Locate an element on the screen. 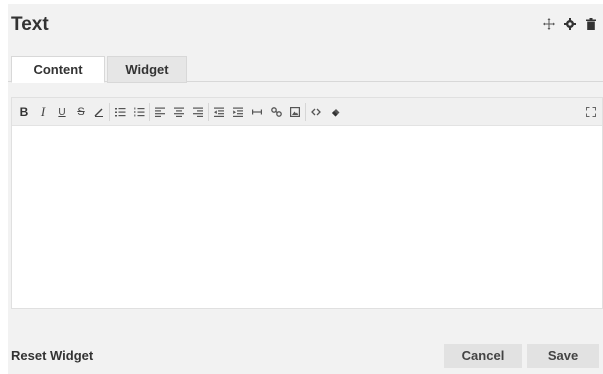  bold-icon: B is located at coordinates (24, 112).